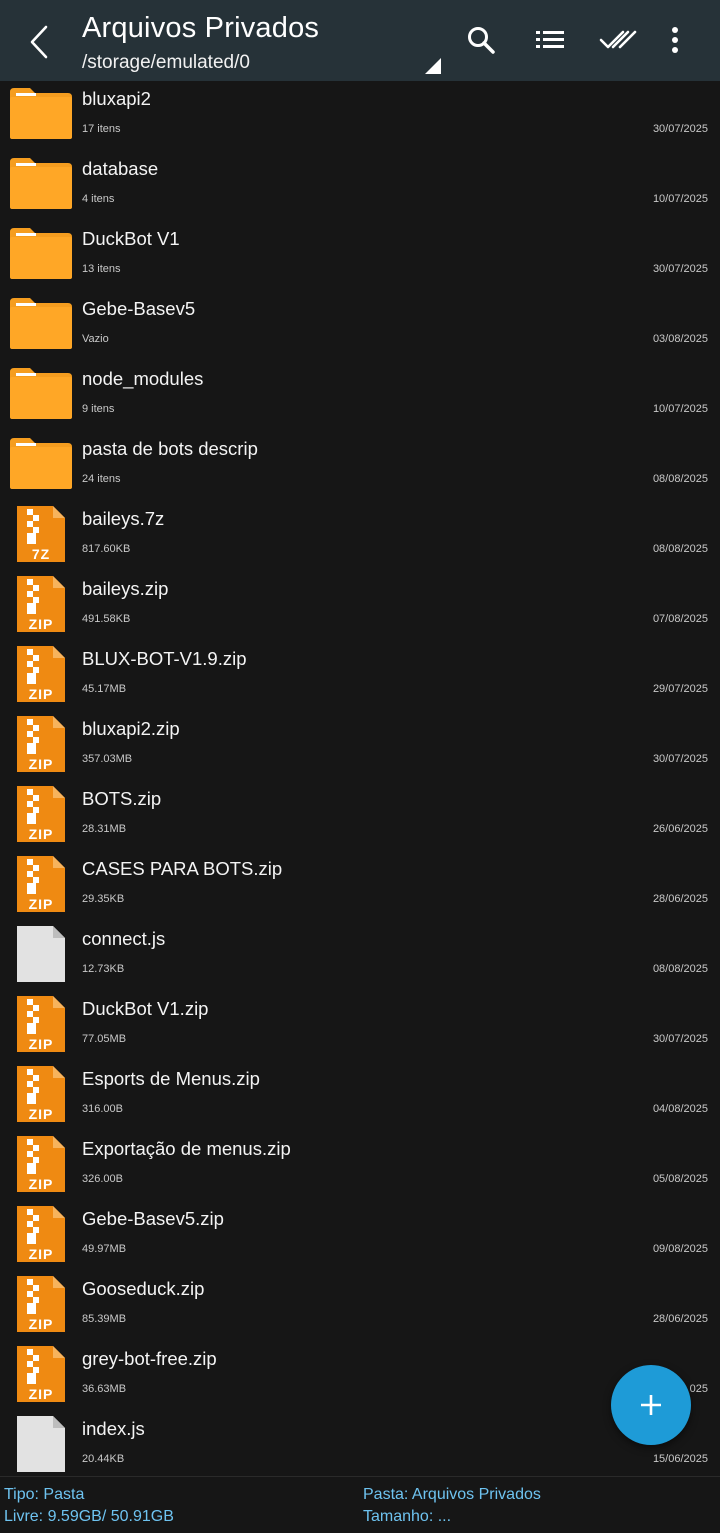  What do you see at coordinates (103, 899) in the screenshot?
I see `file-info: 29.35KB` at bounding box center [103, 899].